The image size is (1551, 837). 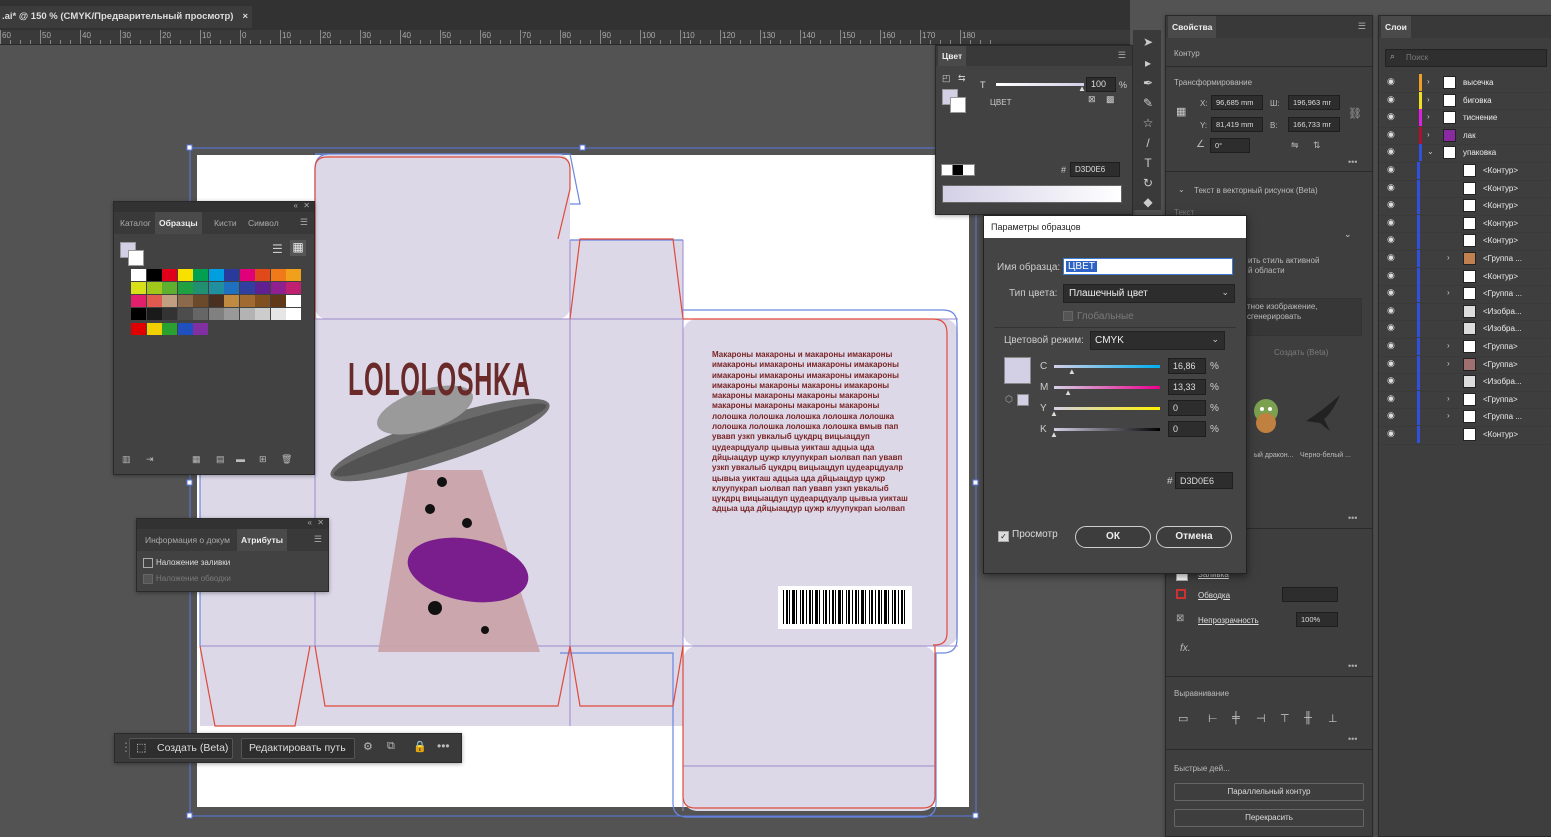 What do you see at coordinates (298, 248) in the screenshot?
I see `grid-view-icon: ▦` at bounding box center [298, 248].